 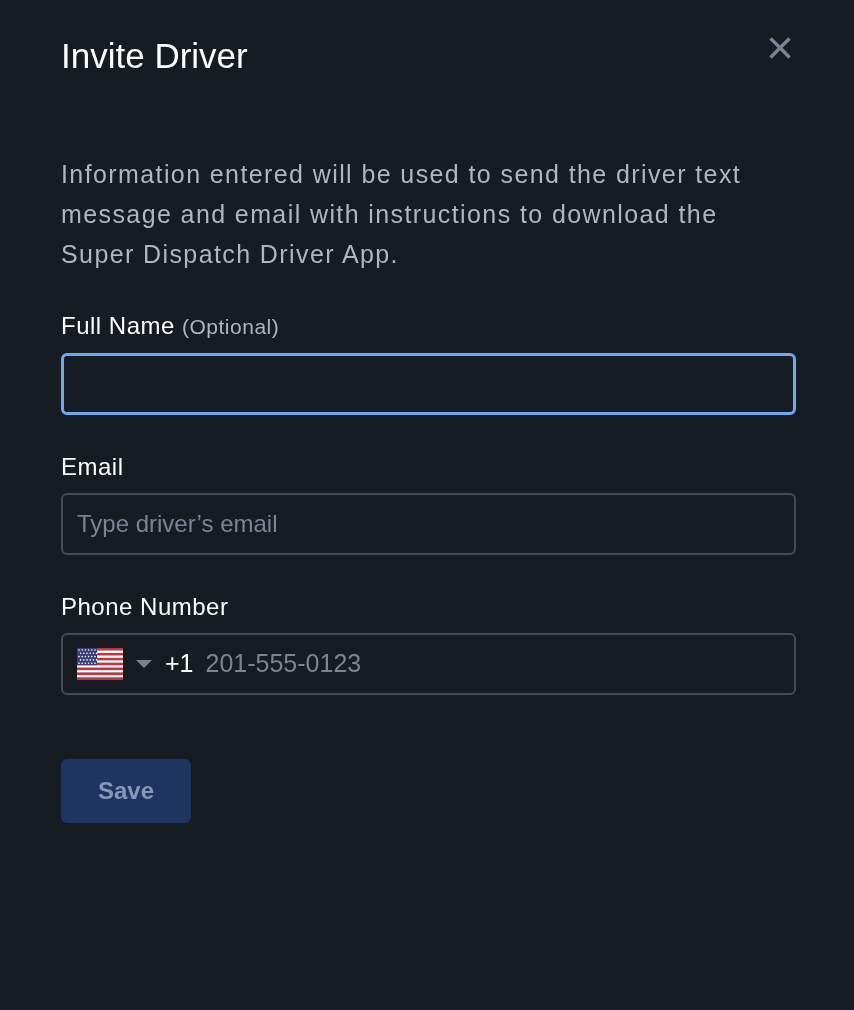 I want to click on field-label: Full Name, so click(x=118, y=325).